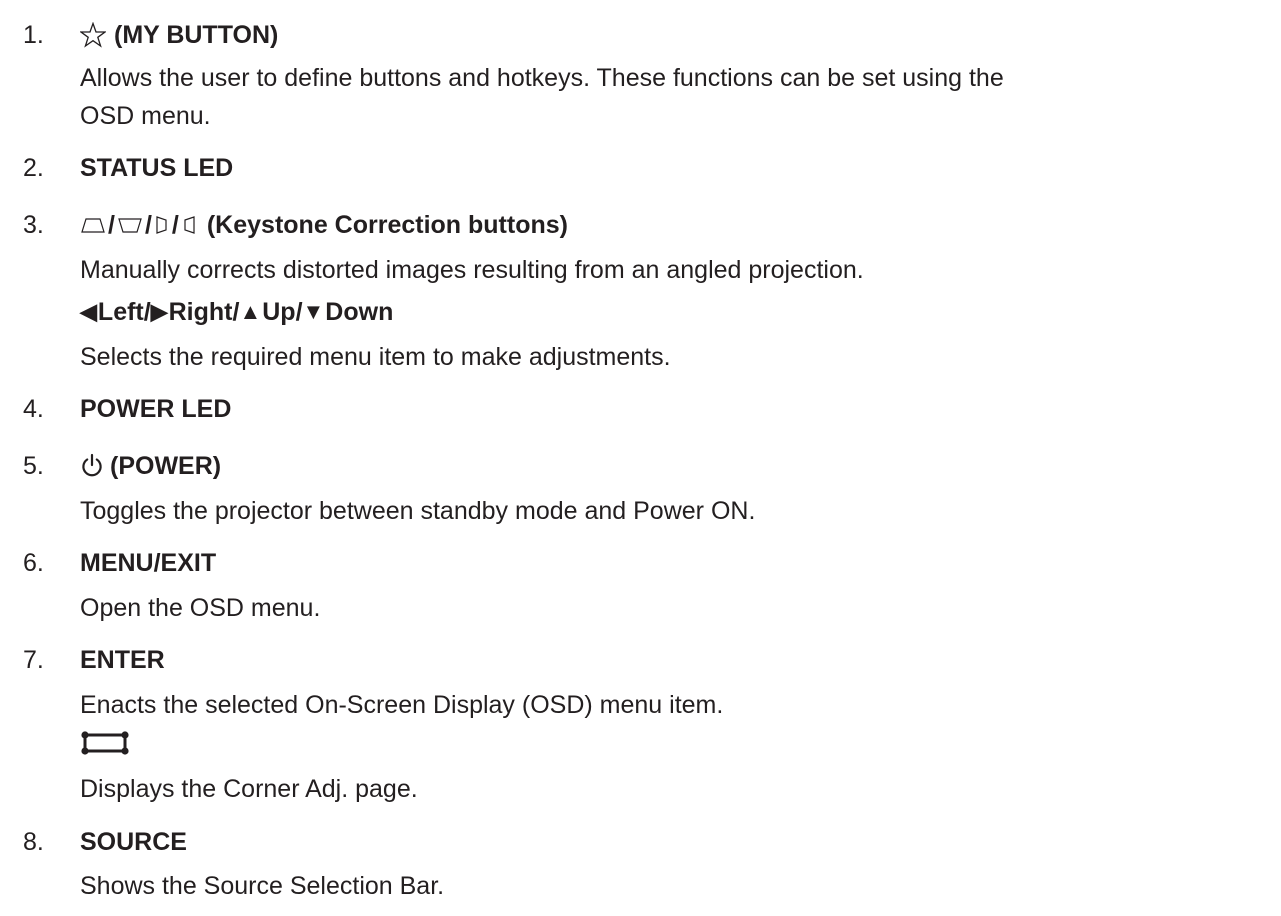 Image resolution: width=1281 pixels, height=916 pixels. I want to click on item-number: 8., so click(33, 842).